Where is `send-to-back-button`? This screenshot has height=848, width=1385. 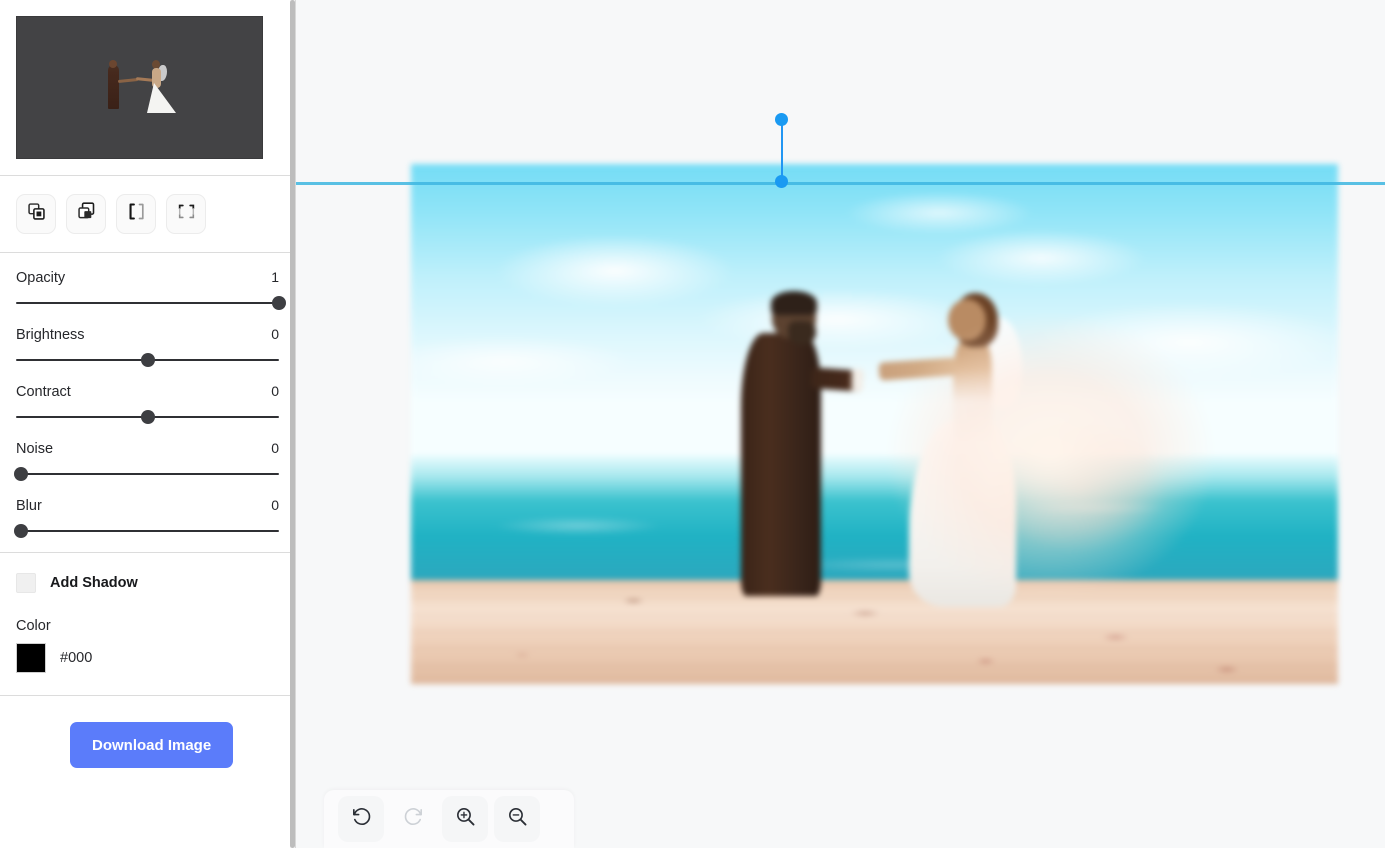
send-to-back-button is located at coordinates (86, 214).